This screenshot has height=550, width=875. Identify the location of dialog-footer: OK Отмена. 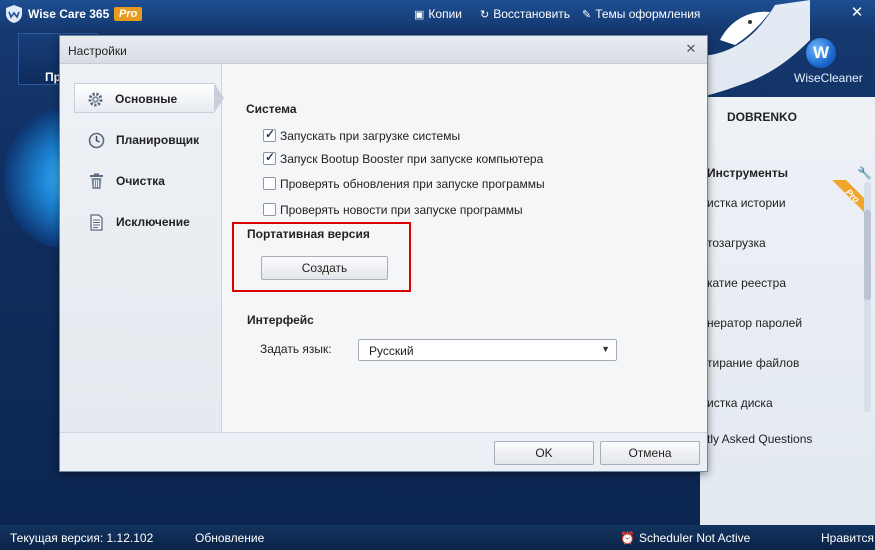
(383, 451).